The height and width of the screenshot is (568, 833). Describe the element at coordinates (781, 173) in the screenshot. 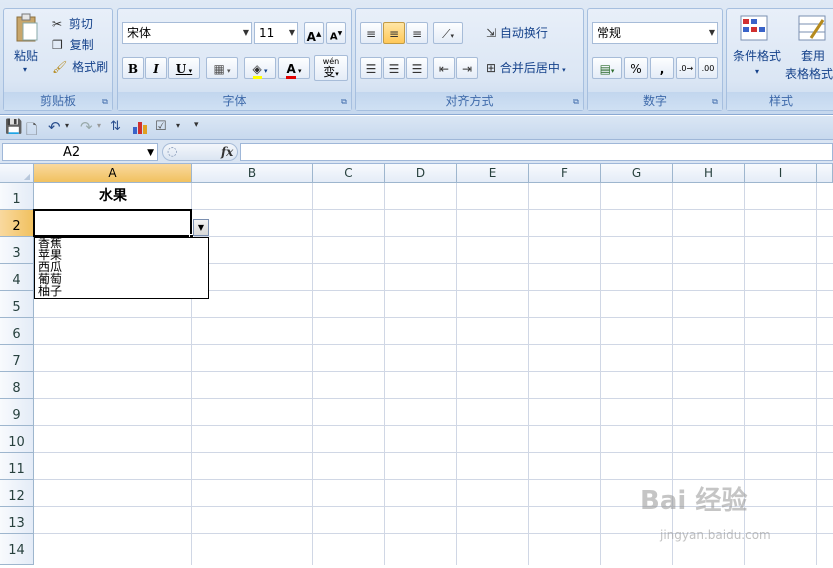

I see `column-header-i: I` at that location.